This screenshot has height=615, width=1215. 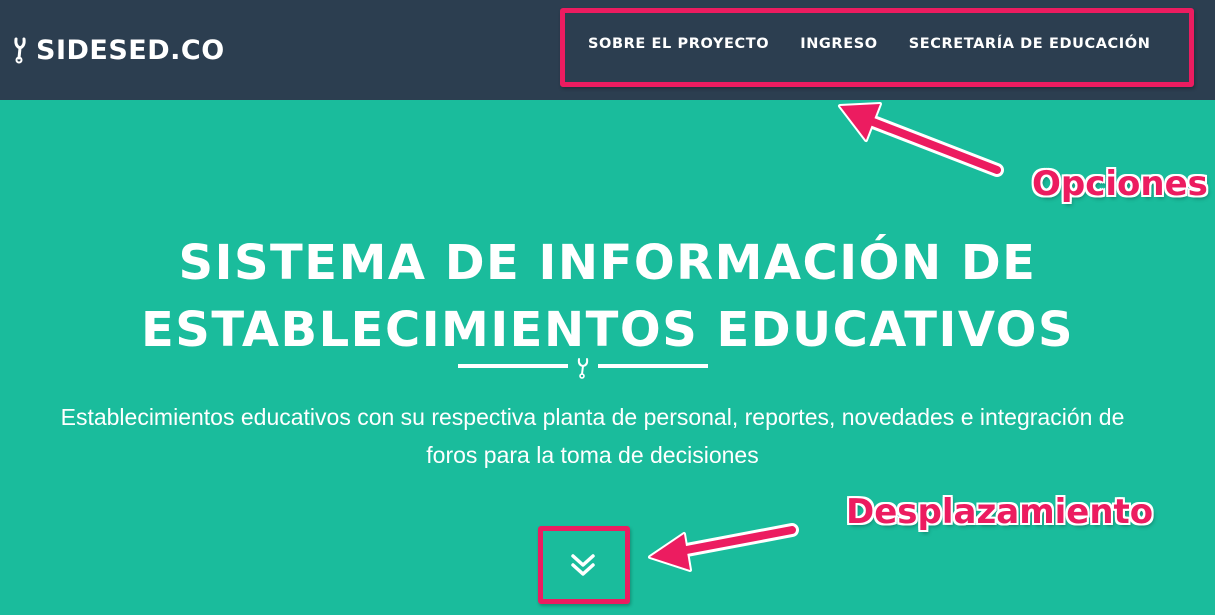 What do you see at coordinates (921, 139) in the screenshot?
I see `arrow-to-options-icon` at bounding box center [921, 139].